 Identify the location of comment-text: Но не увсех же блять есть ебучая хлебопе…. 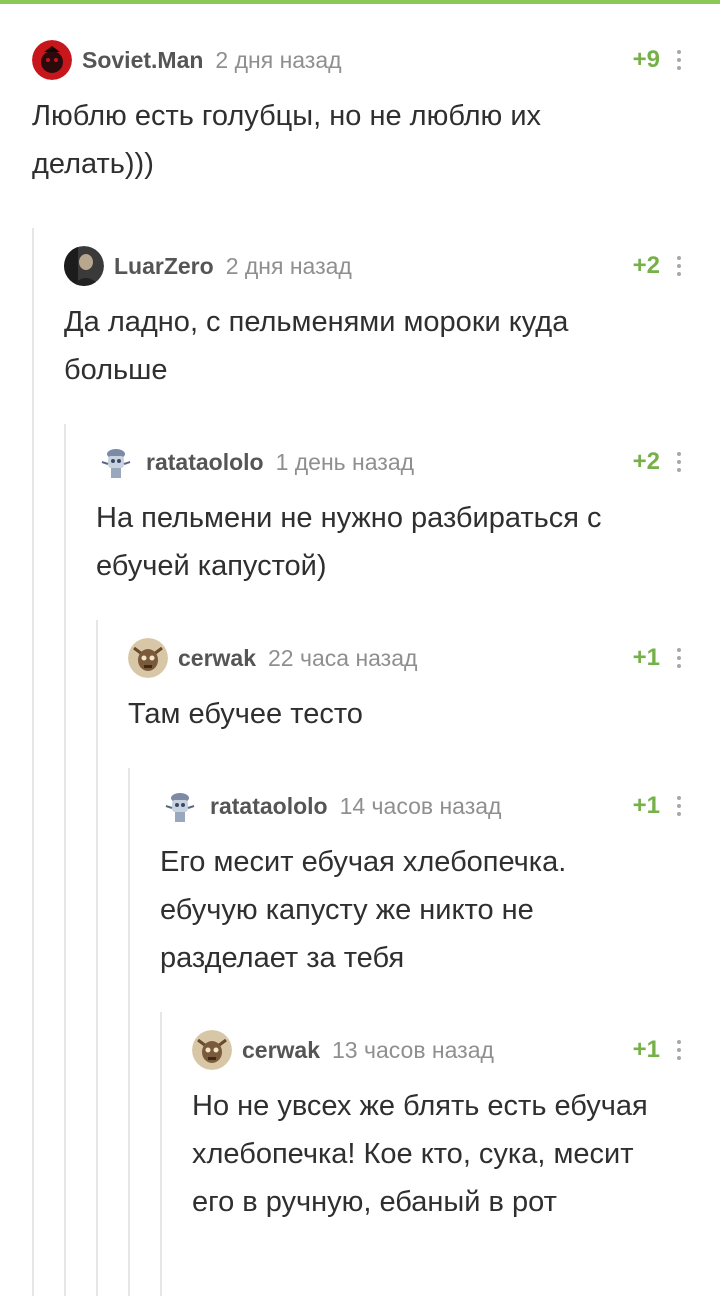
(420, 1154).